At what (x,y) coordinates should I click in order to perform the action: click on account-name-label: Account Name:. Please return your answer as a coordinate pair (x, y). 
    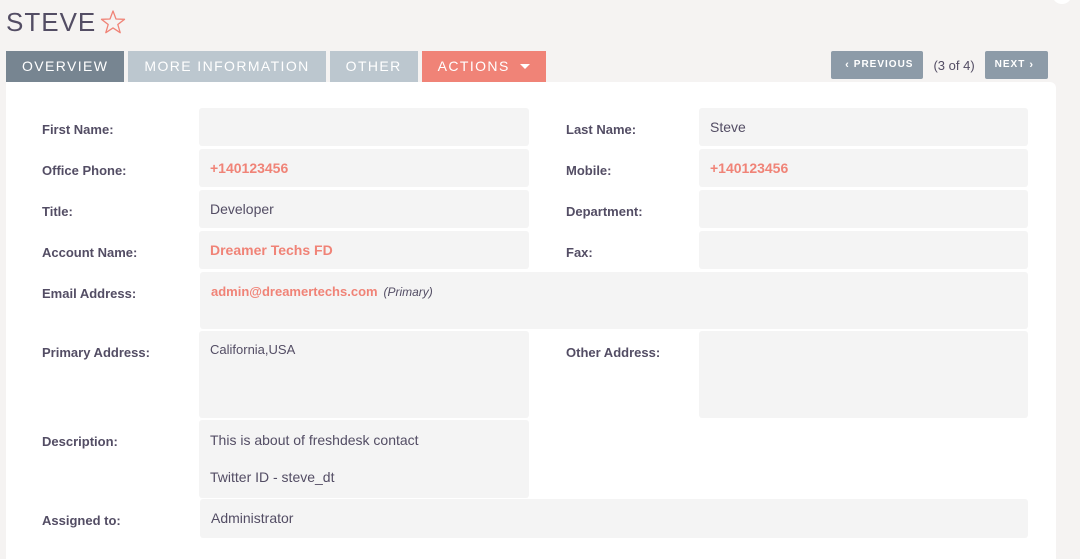
    Looking at the image, I should click on (90, 252).